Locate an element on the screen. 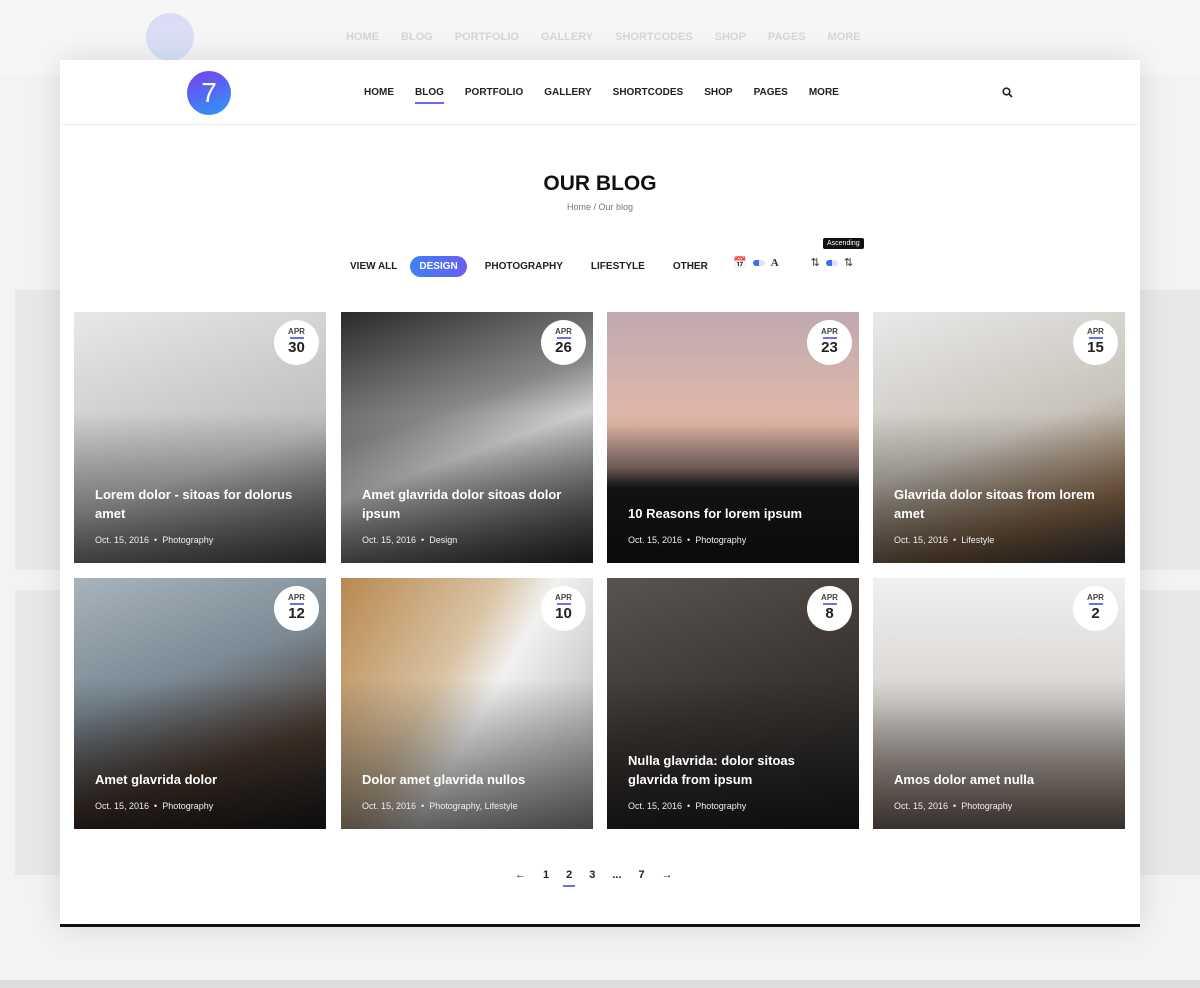 Image resolution: width=1200 pixels, height=988 pixels. background-nav-item: PAGES is located at coordinates (786, 37).